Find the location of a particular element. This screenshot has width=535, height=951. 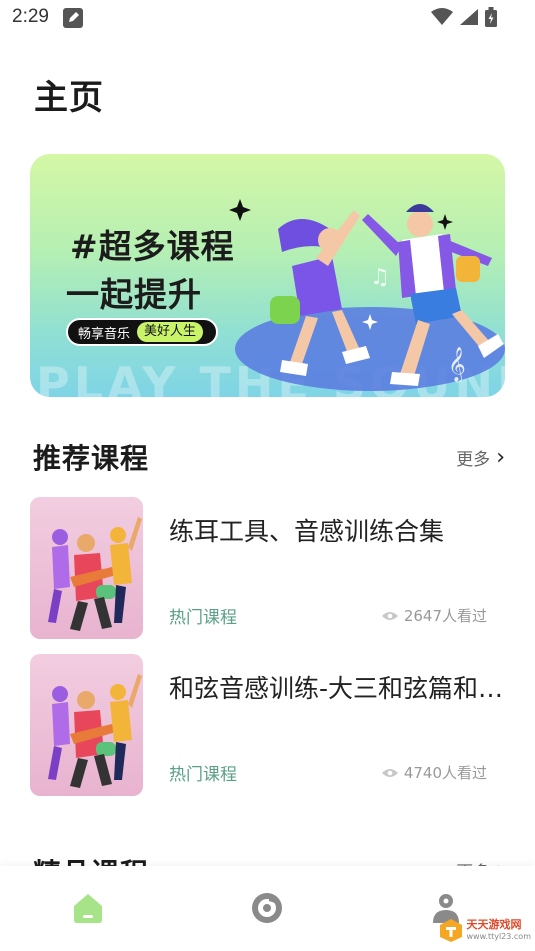

tab-music is located at coordinates (269, 910).